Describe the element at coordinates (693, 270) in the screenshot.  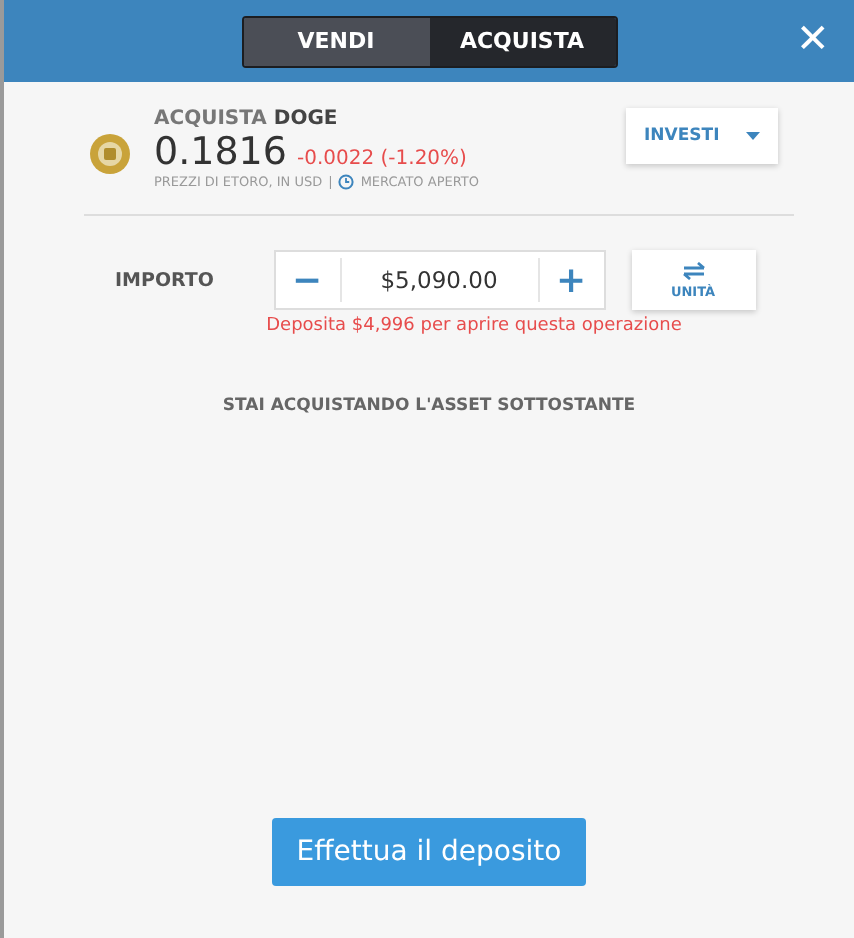
I see `swap-icon` at that location.